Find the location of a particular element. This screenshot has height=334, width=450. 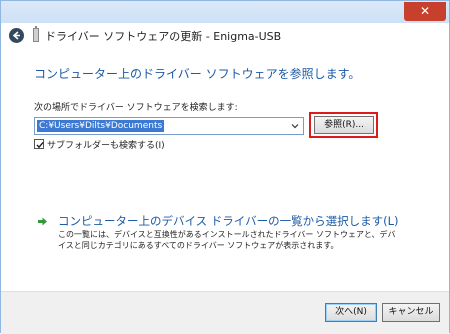

search-location-label: 次の場所でドライバー ソフトウェアを検索します: is located at coordinates (136, 108).